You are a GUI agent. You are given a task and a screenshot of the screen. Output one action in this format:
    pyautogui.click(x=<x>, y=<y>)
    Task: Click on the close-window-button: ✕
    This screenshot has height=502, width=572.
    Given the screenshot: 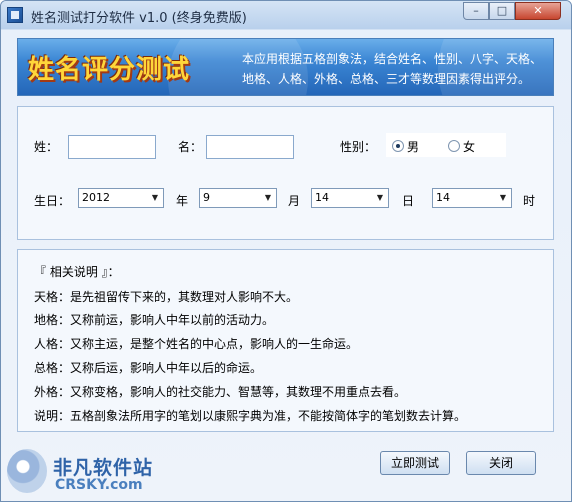 What is the action you would take?
    pyautogui.click(x=538, y=11)
    